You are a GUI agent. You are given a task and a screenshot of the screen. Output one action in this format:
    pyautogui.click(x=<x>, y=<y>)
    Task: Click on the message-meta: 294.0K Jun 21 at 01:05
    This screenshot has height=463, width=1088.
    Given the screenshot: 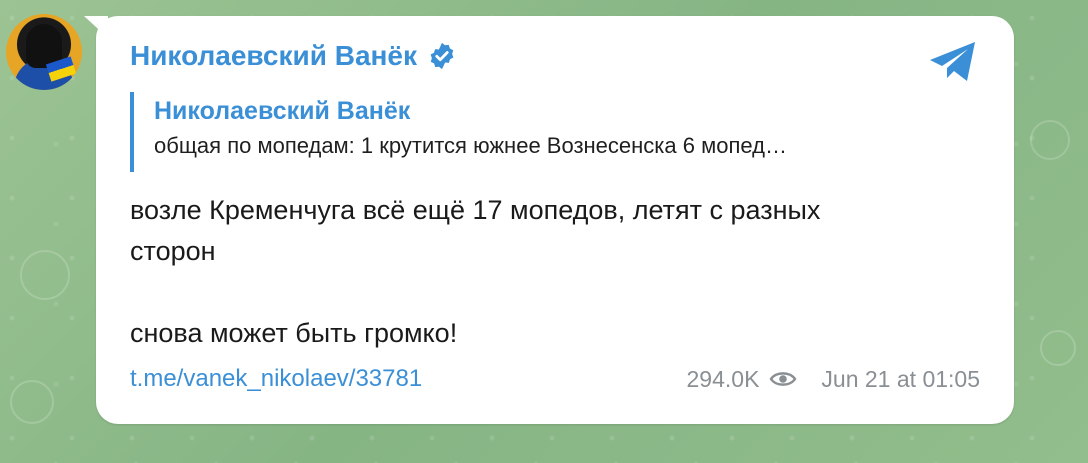 What is the action you would take?
    pyautogui.click(x=833, y=379)
    